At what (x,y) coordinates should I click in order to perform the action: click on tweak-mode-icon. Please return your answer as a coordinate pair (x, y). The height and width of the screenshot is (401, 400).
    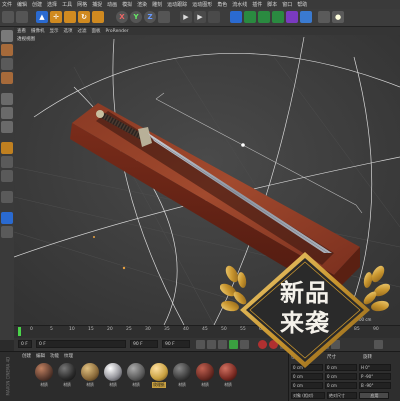
    Looking at the image, I should click on (7, 162).